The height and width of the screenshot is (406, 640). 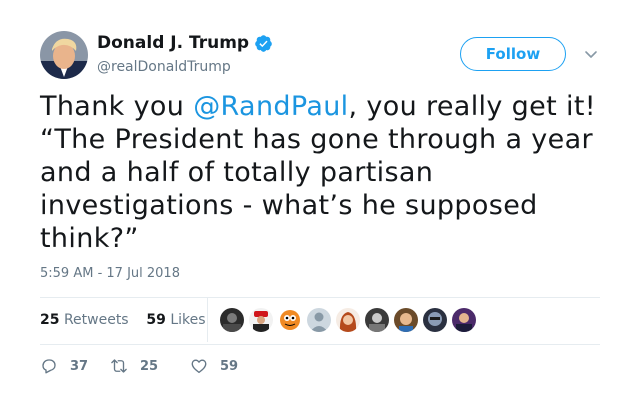 I want to click on author-display-name: Donald J. Trump, so click(x=185, y=43).